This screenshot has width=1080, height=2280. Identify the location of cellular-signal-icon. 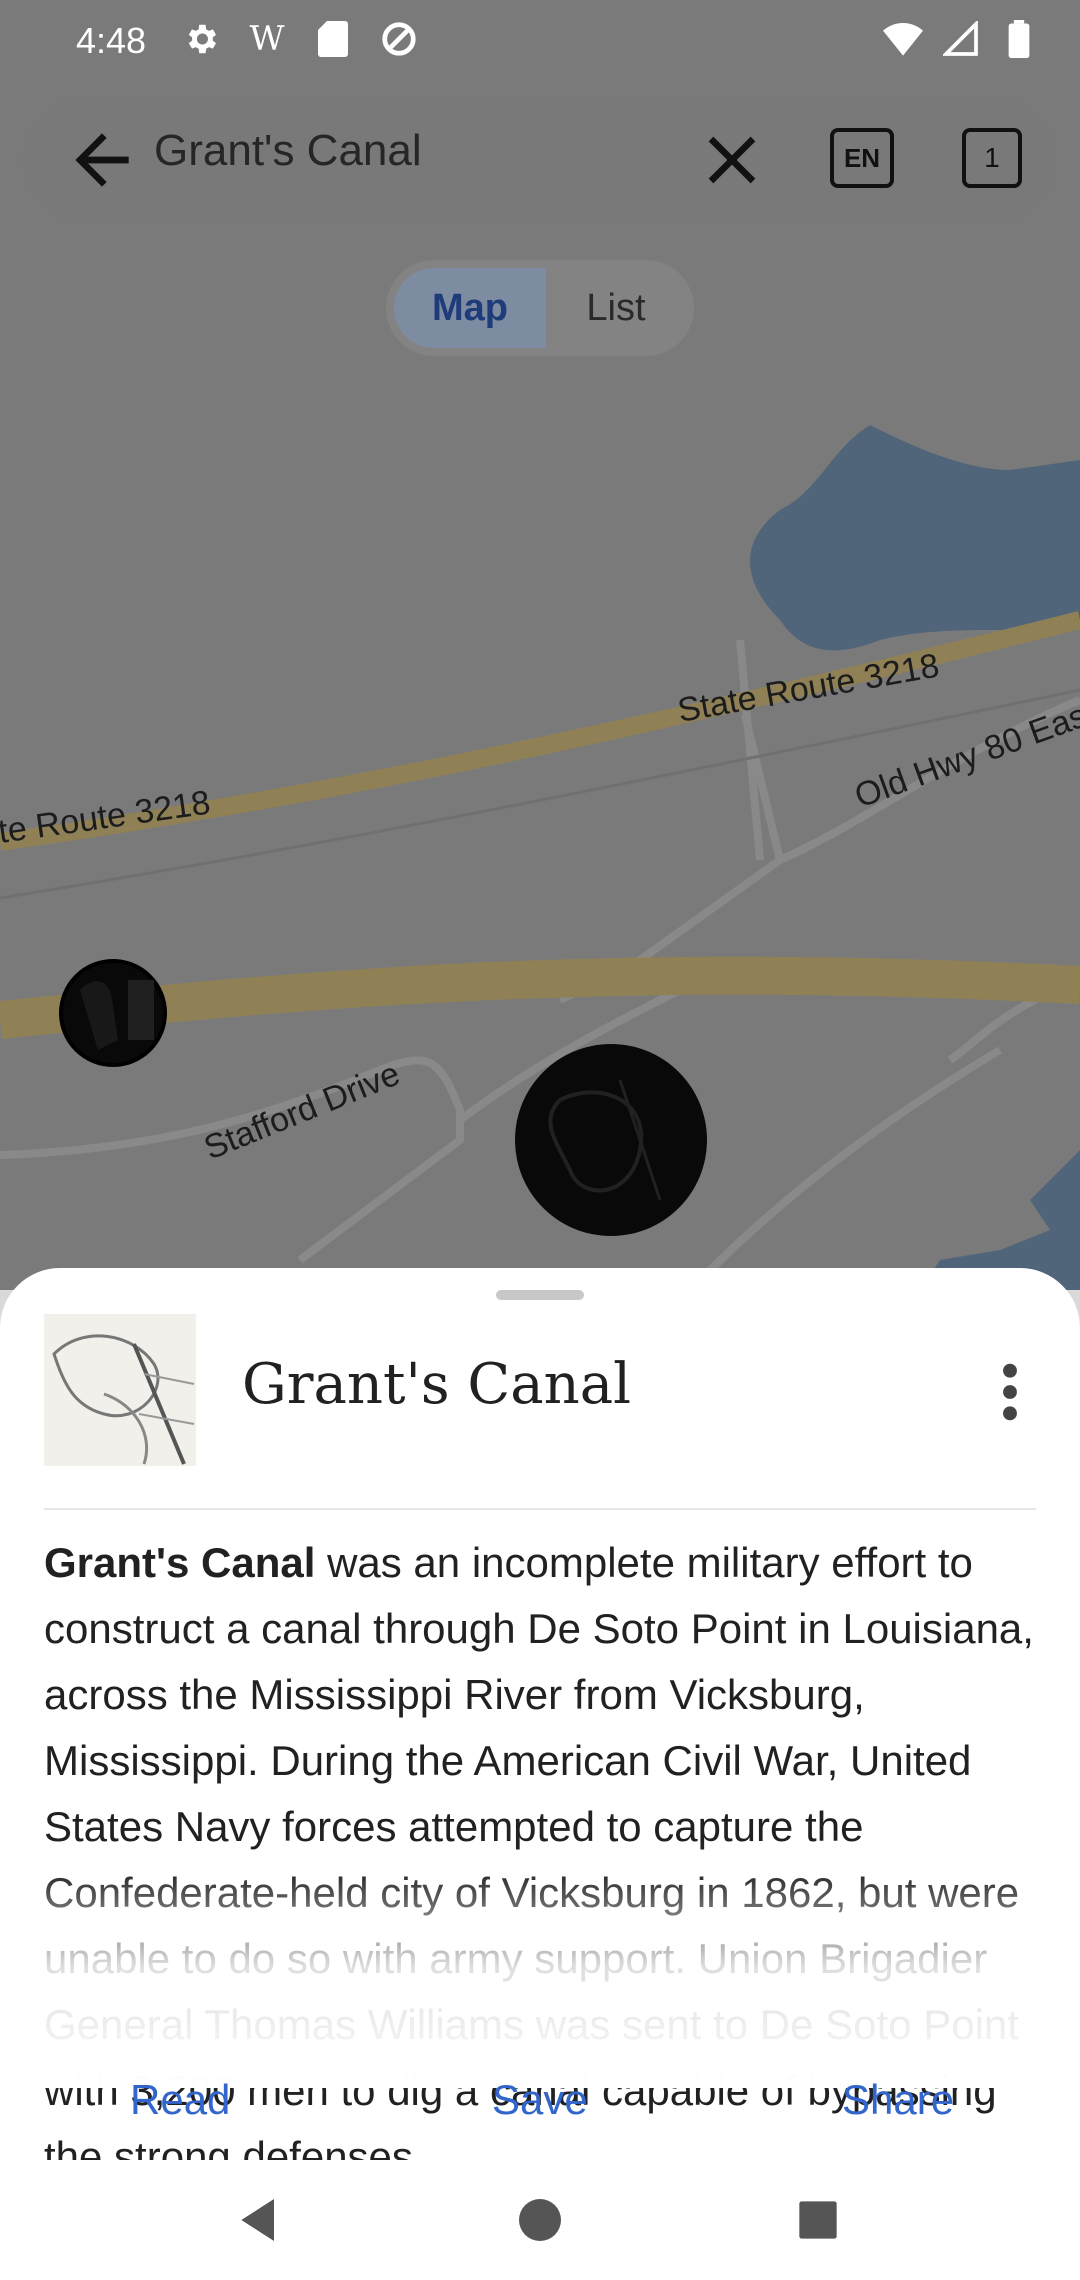
(961, 39).